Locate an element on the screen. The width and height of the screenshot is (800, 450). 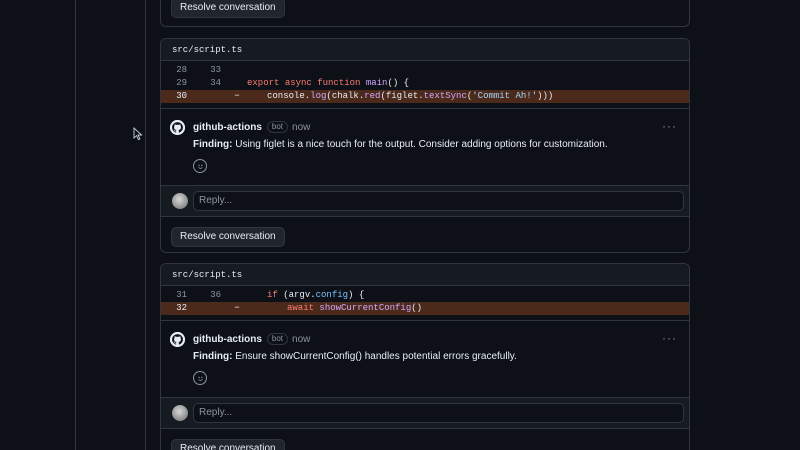
new-line-number: 33 is located at coordinates (215, 70).